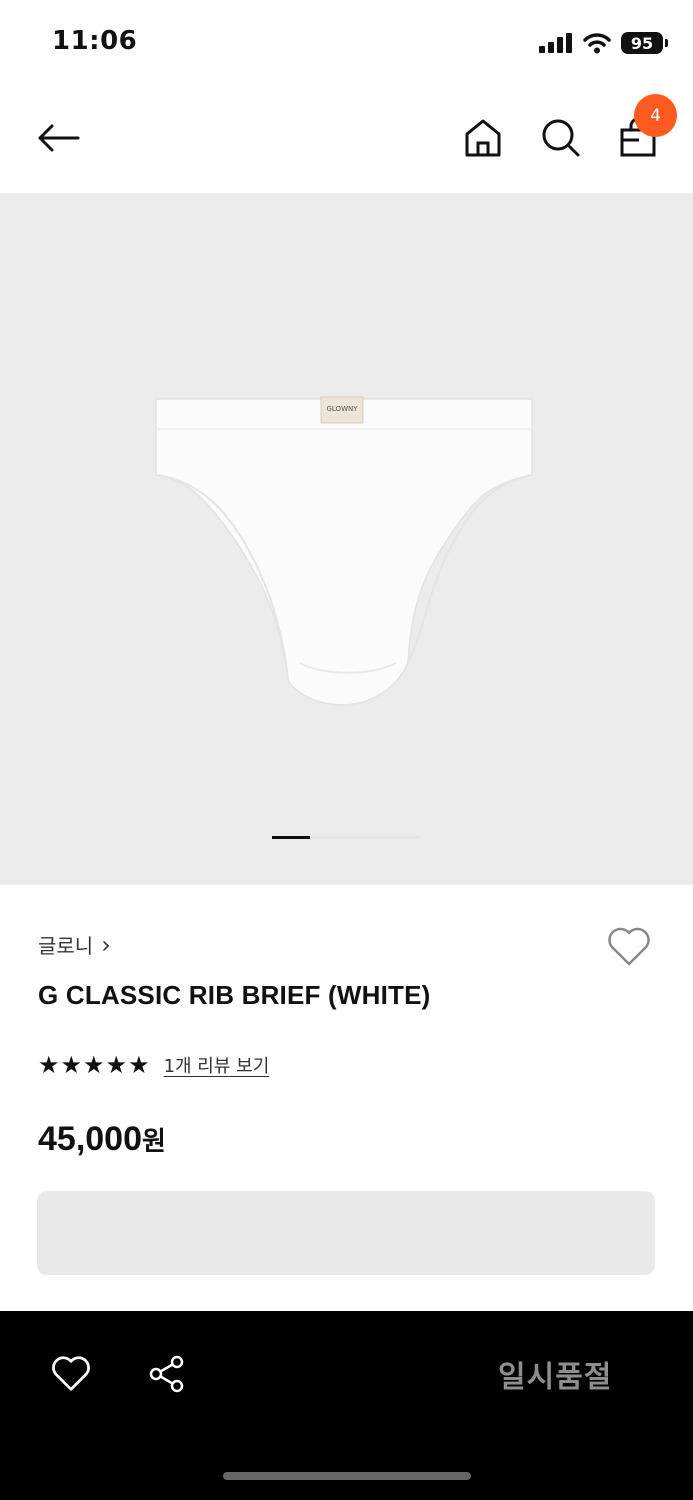 The width and height of the screenshot is (693, 1500). I want to click on price-value: 45,000, so click(90, 1139).